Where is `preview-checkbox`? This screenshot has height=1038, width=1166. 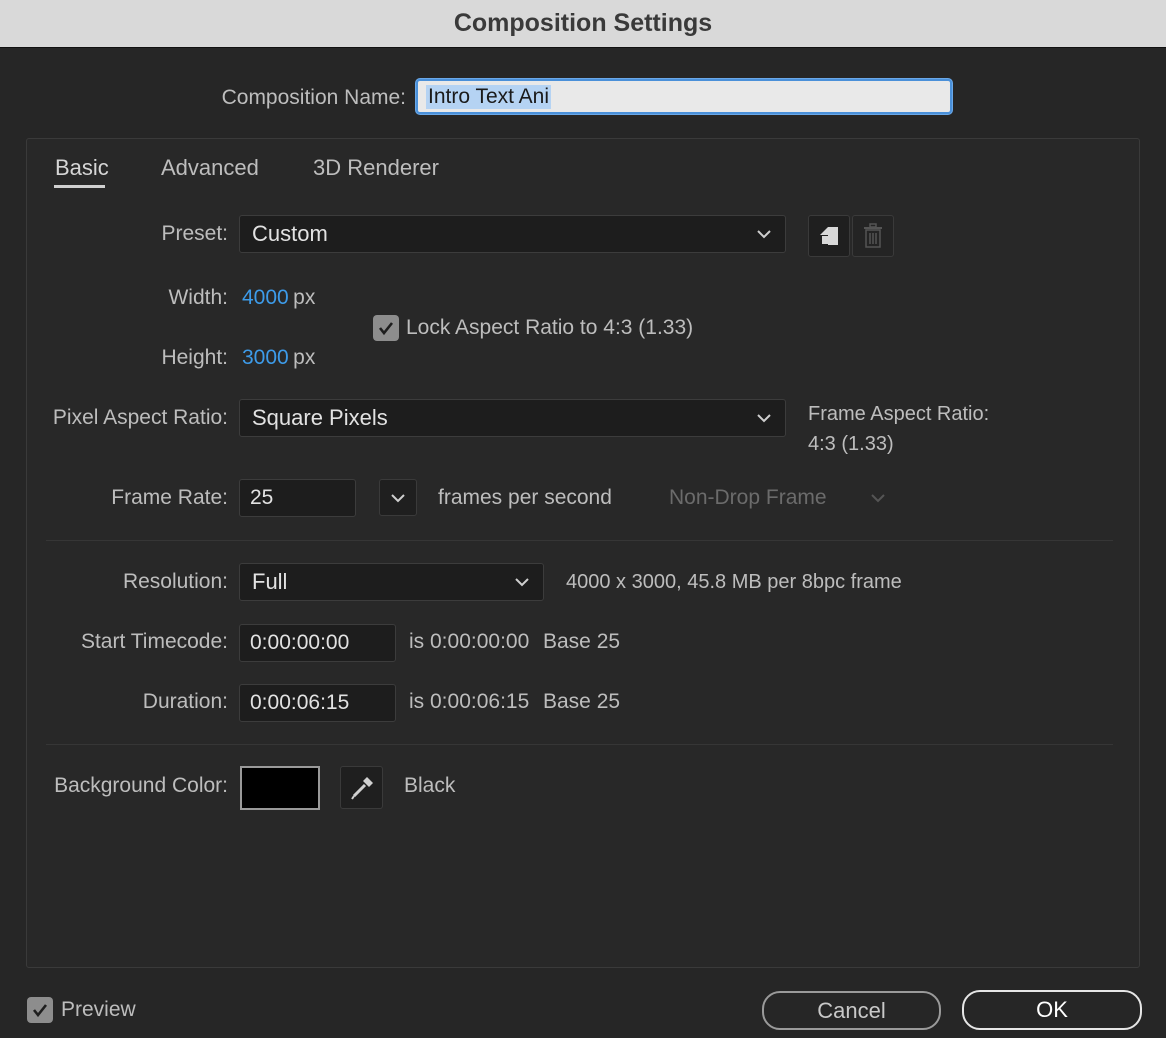 preview-checkbox is located at coordinates (40, 1010).